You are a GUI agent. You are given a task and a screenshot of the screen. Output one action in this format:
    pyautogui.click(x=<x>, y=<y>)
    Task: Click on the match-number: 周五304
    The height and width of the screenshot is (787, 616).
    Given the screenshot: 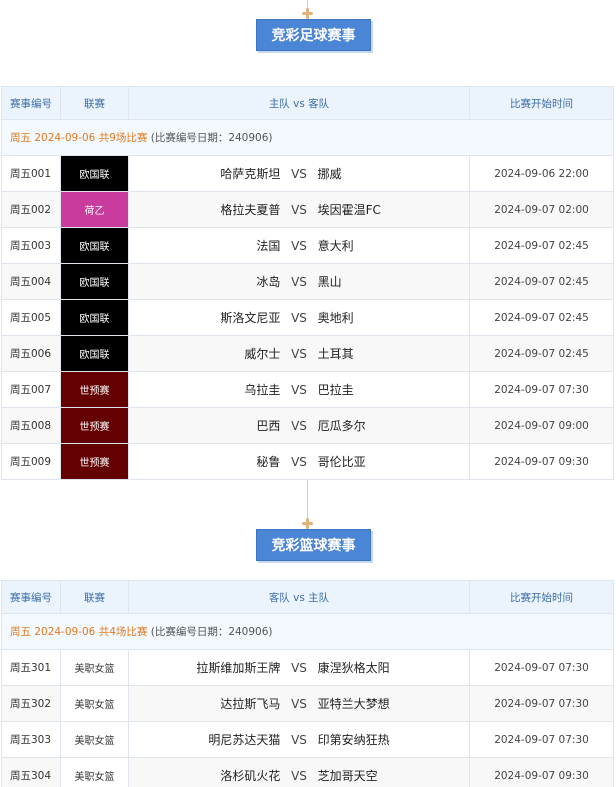 What is the action you would take?
    pyautogui.click(x=31, y=772)
    